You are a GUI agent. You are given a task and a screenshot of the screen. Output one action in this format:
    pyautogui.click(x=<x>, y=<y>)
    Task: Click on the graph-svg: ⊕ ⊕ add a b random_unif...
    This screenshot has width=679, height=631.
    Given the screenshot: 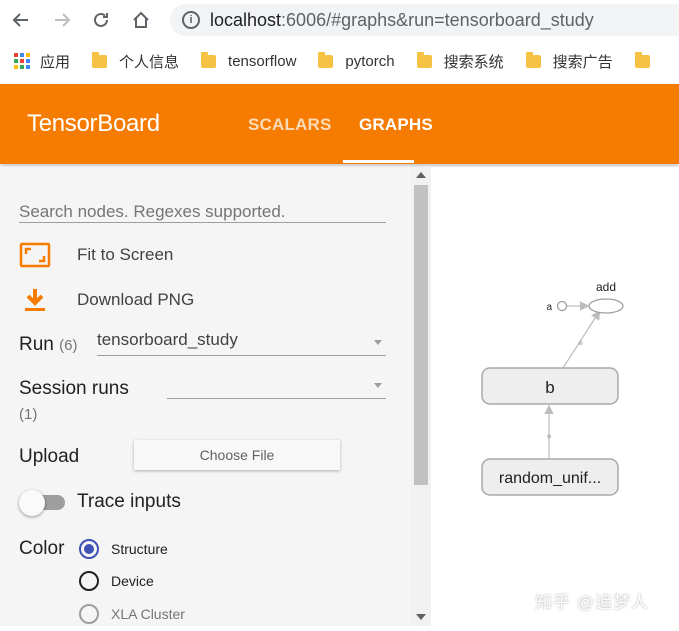 What is the action you would take?
    pyautogui.click(x=552, y=388)
    